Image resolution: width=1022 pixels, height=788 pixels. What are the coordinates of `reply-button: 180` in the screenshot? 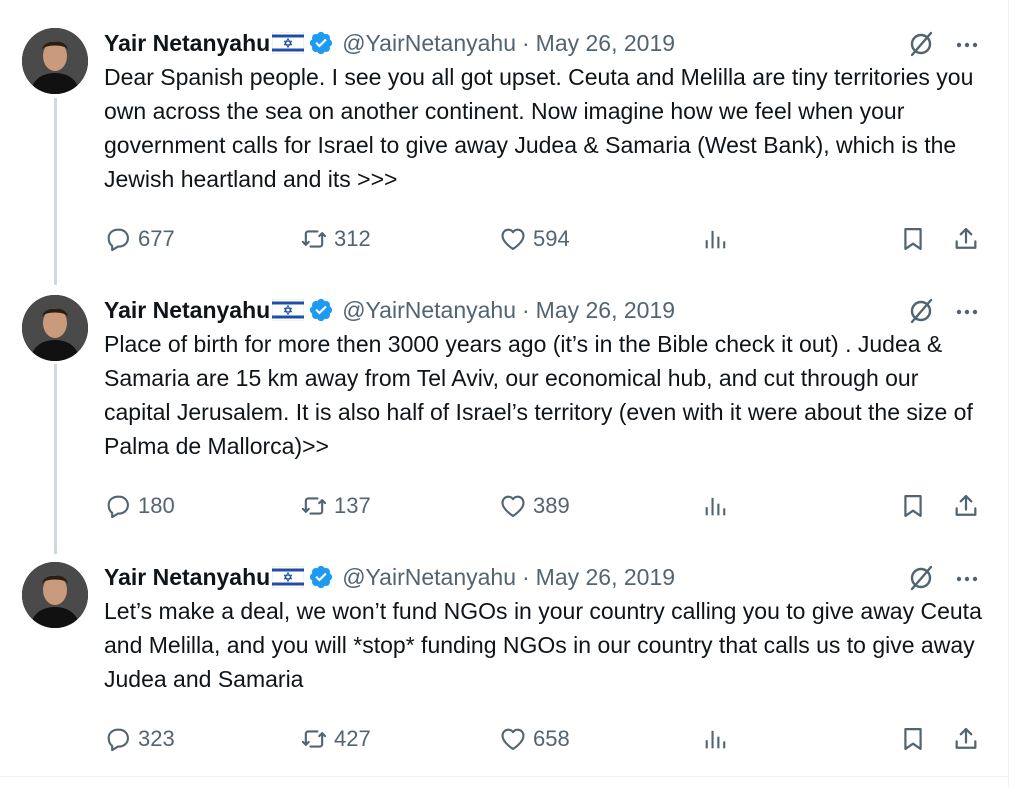 It's located at (139, 506).